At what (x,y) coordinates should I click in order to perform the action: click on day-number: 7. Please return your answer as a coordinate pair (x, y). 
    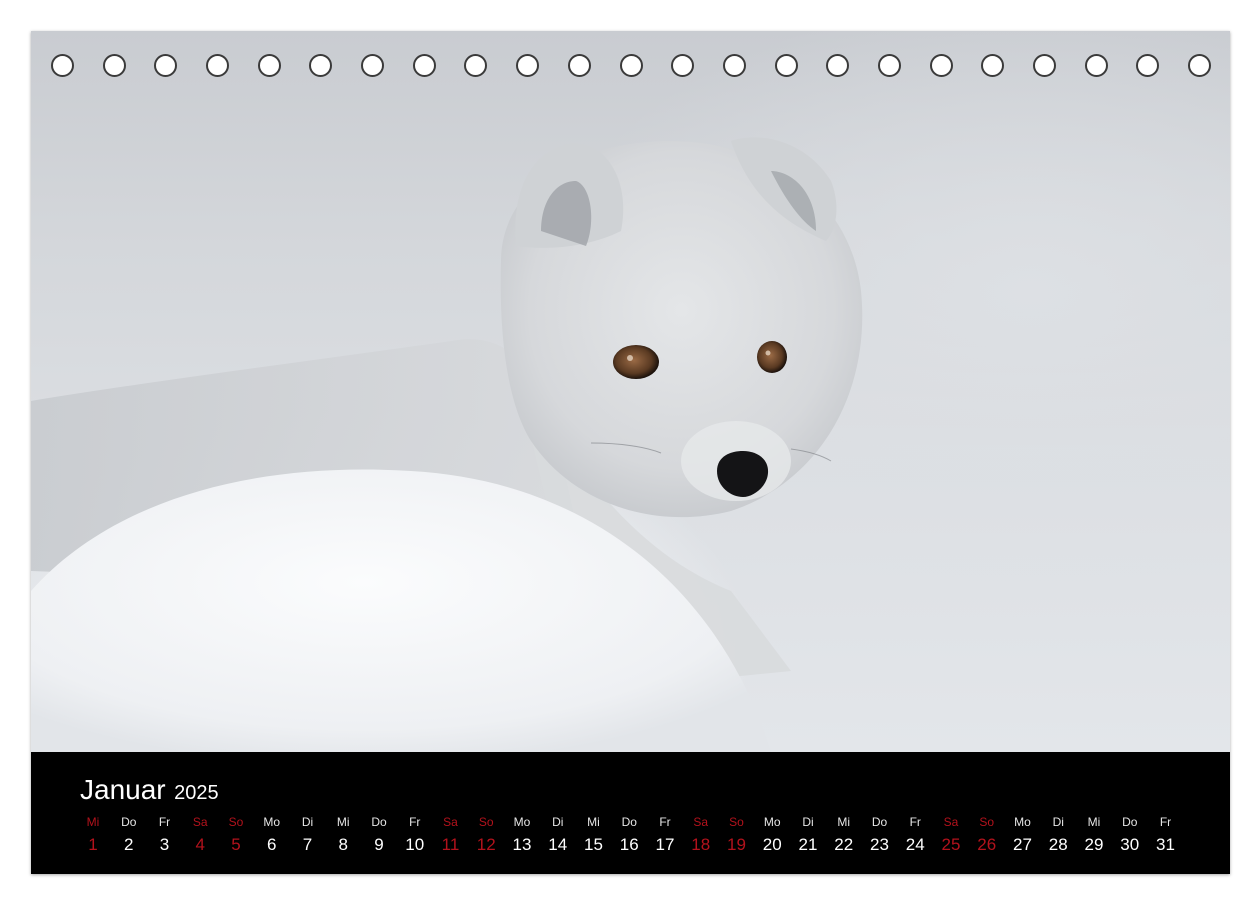
    Looking at the image, I should click on (307, 844).